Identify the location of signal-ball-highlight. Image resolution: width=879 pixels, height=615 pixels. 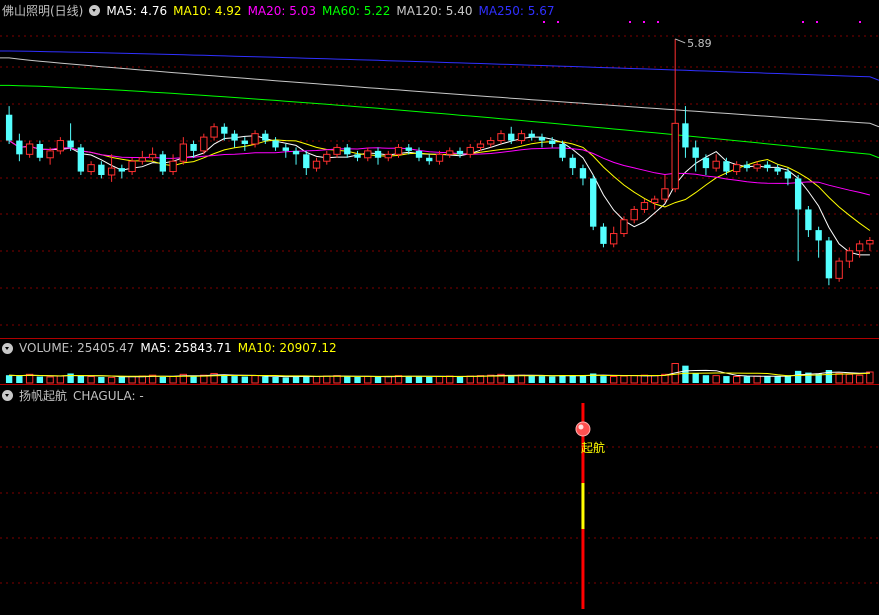
(581, 427).